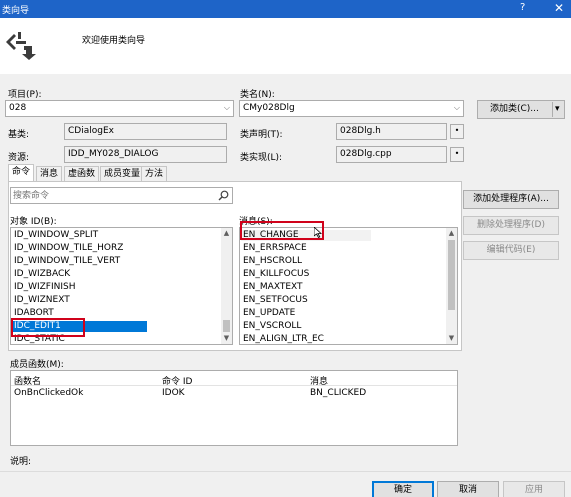 This screenshot has height=497, width=571. What do you see at coordinates (16, 11) in the screenshot?
I see `window-title: 类向导` at bounding box center [16, 11].